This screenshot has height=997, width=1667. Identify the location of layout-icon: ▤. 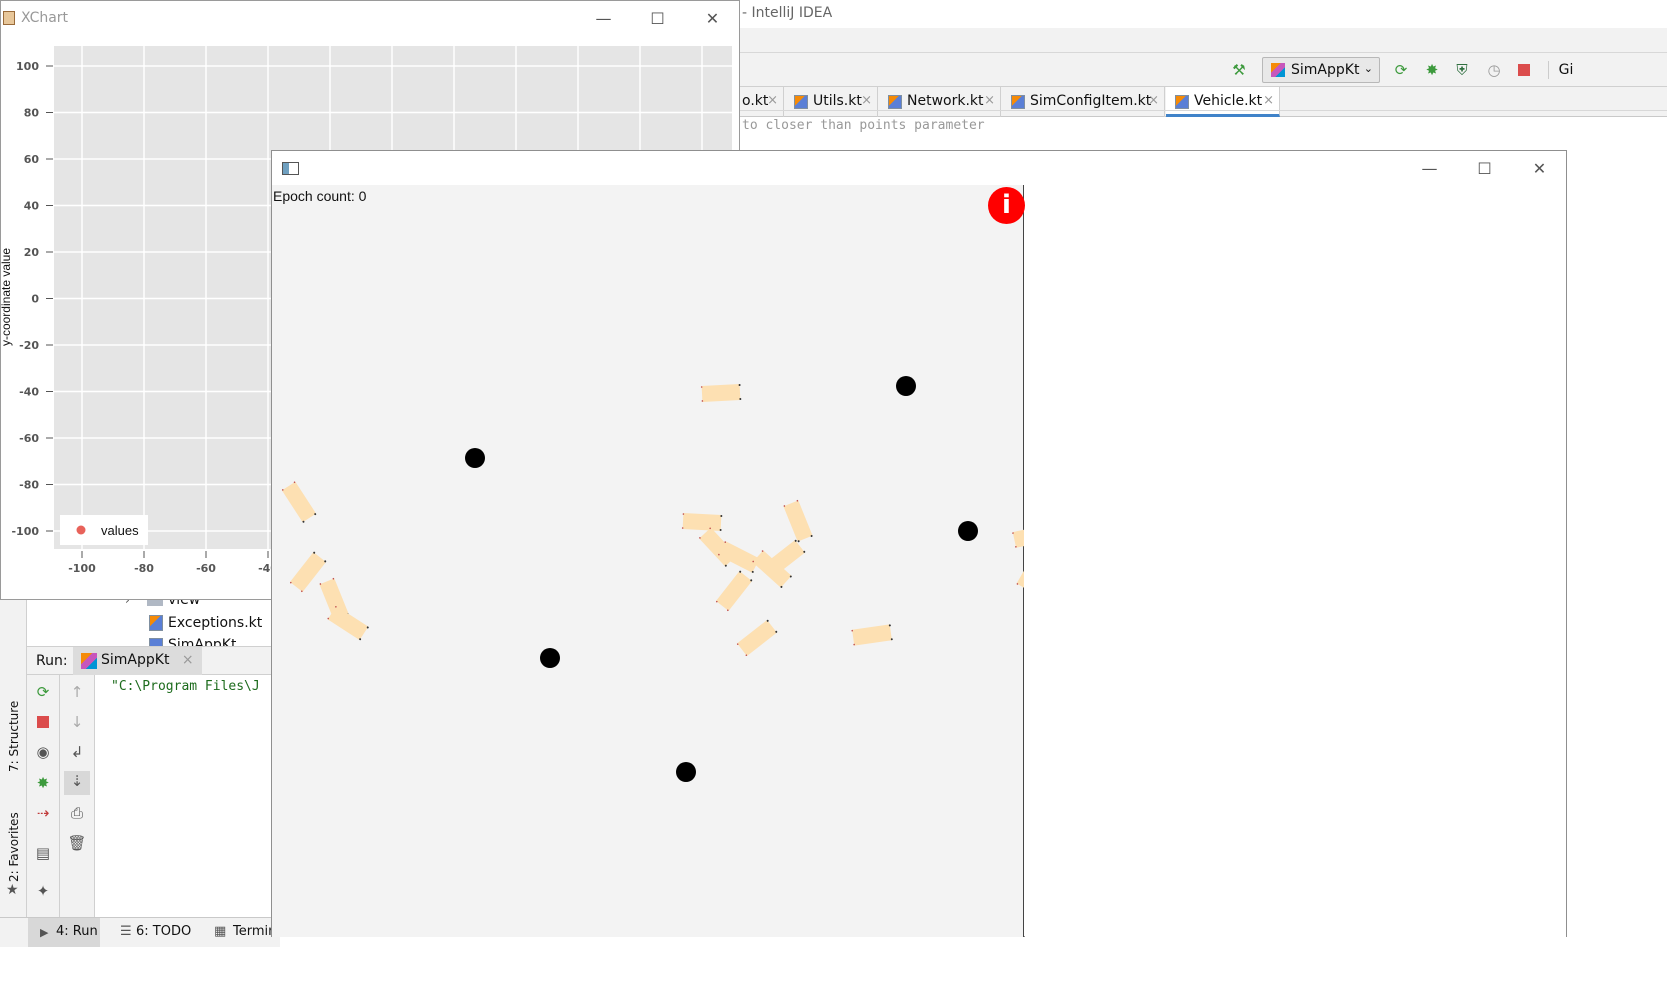
(43, 853).